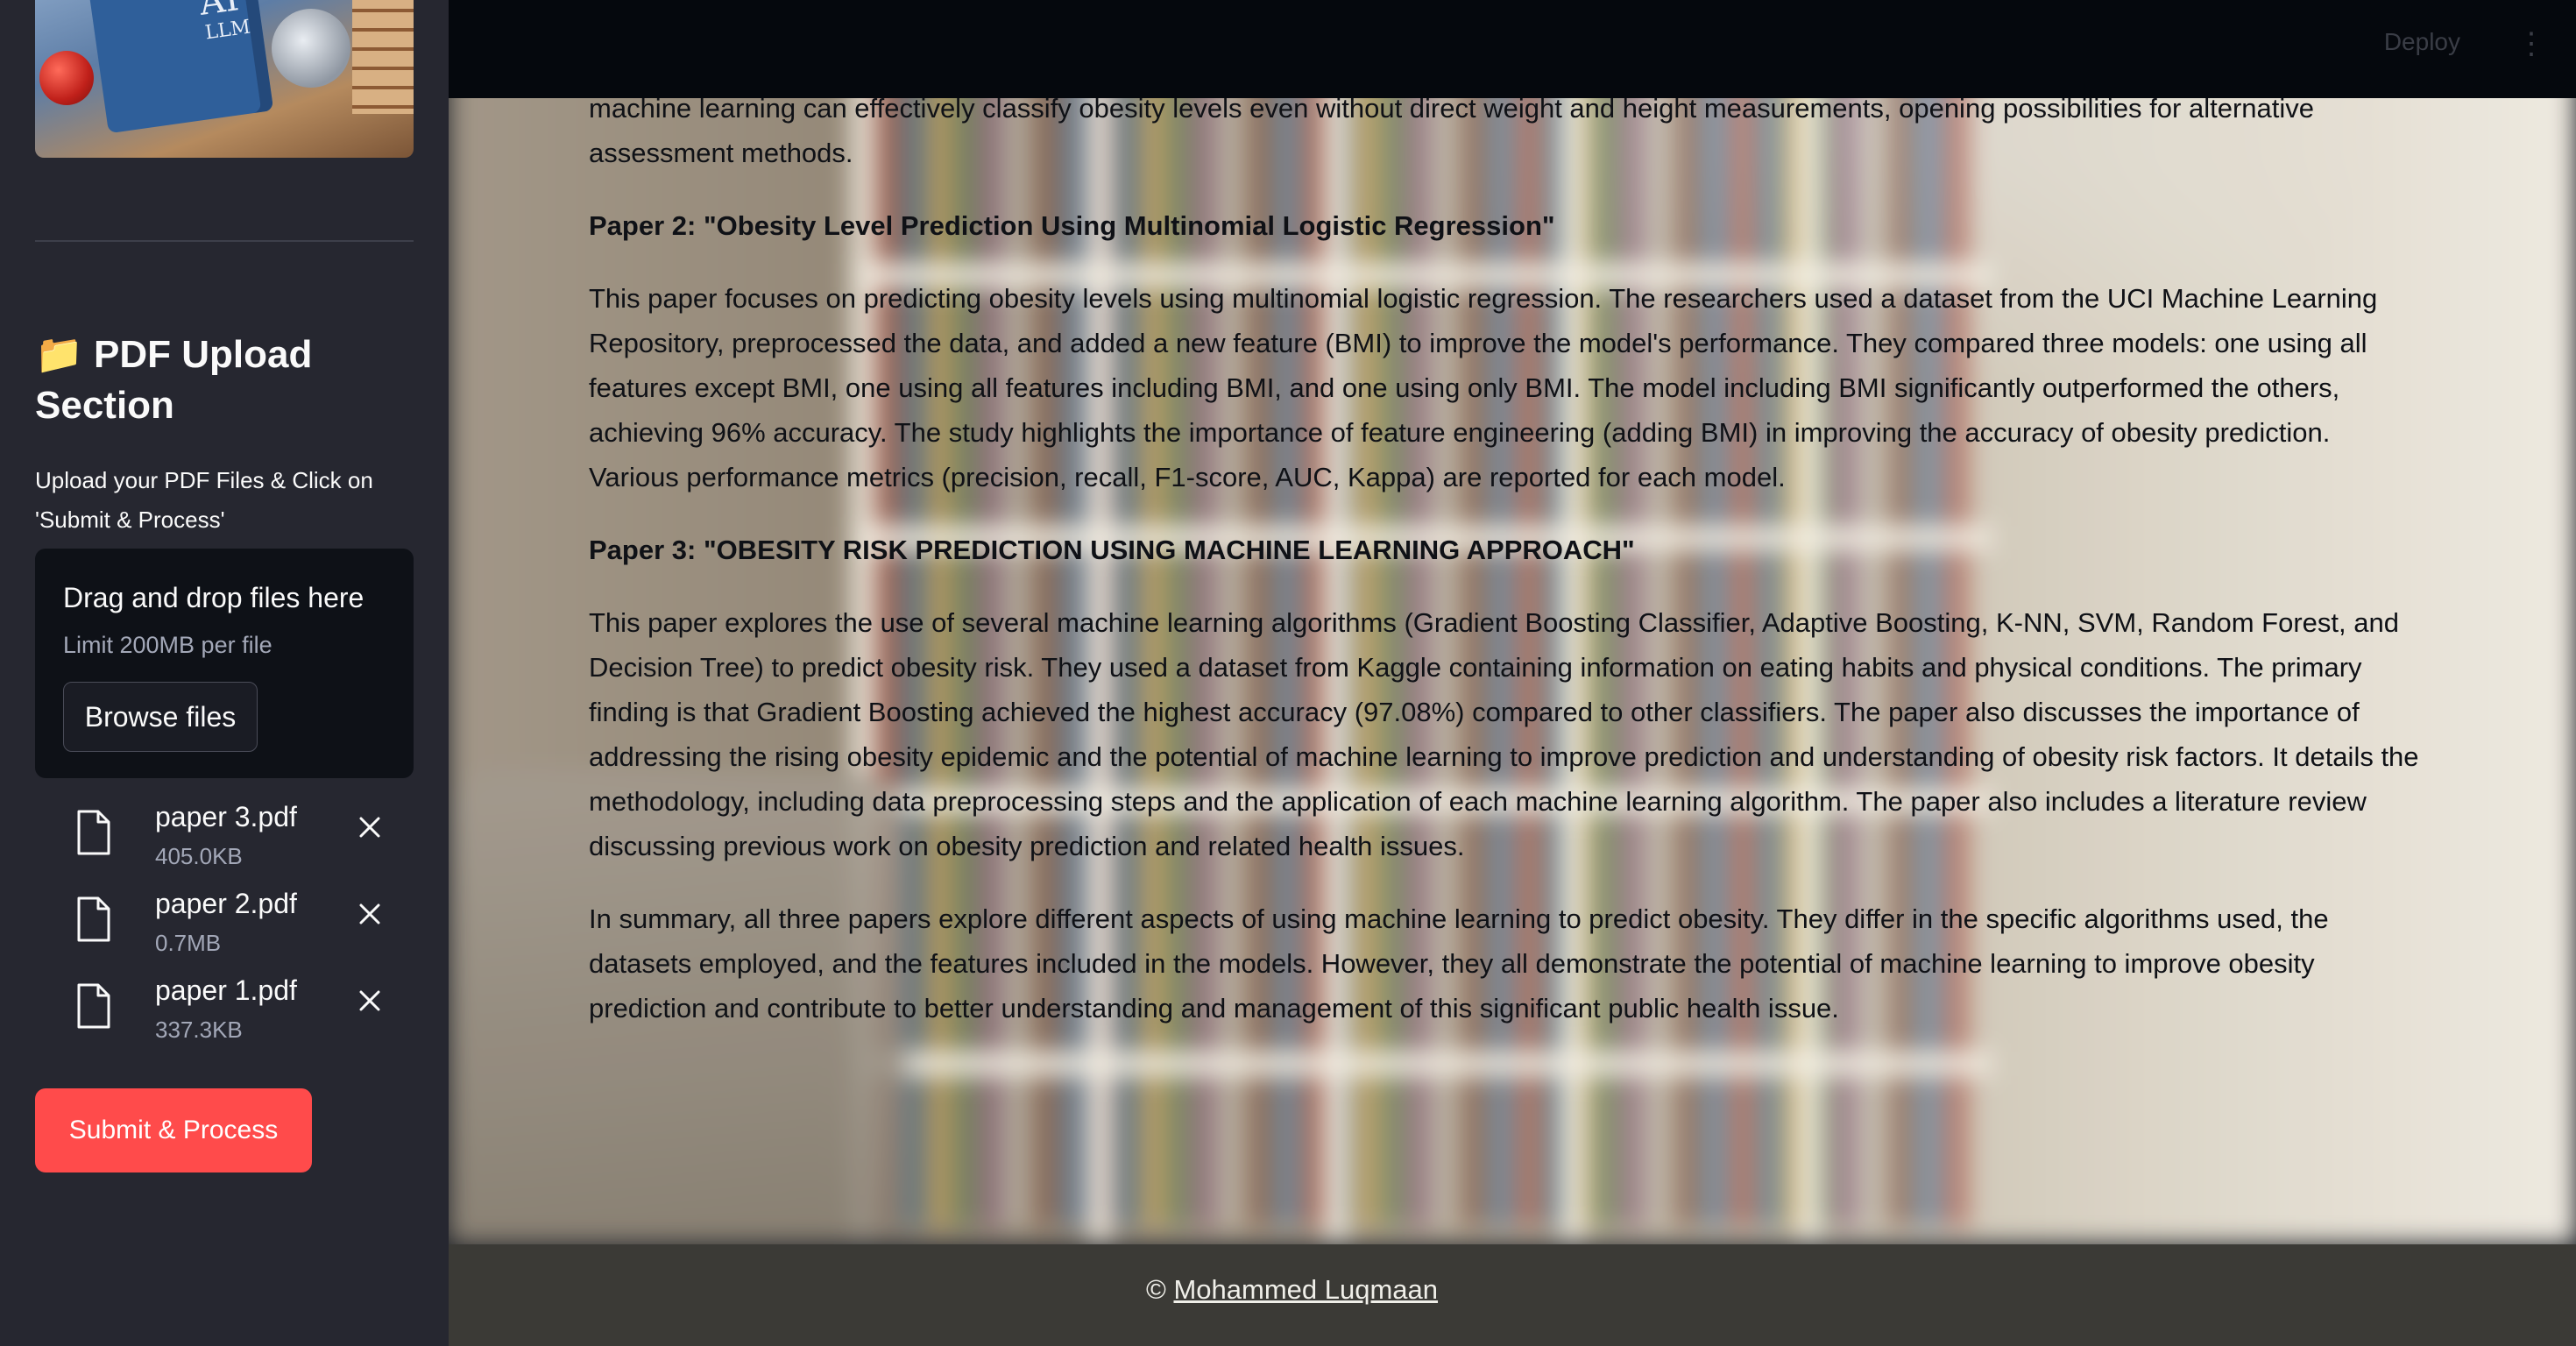  What do you see at coordinates (199, 856) in the screenshot?
I see `file-size: 405.0KB` at bounding box center [199, 856].